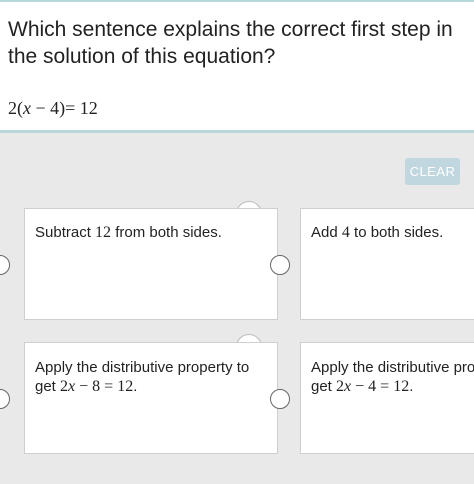 The image size is (474, 484). What do you see at coordinates (65, 232) in the screenshot?
I see `answer-text-1-prefix: Subtract` at bounding box center [65, 232].